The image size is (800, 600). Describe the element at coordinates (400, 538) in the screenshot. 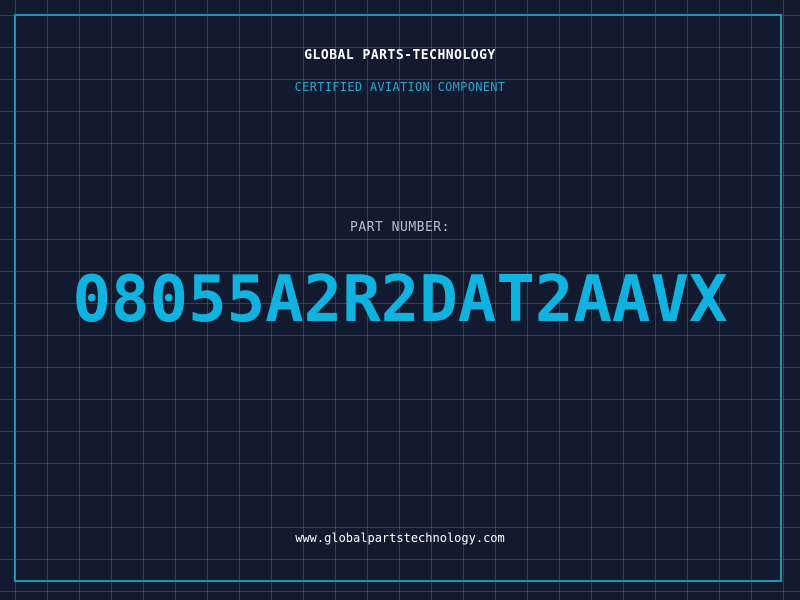

I see `website-url: www.globalpartstechnology.com` at that location.